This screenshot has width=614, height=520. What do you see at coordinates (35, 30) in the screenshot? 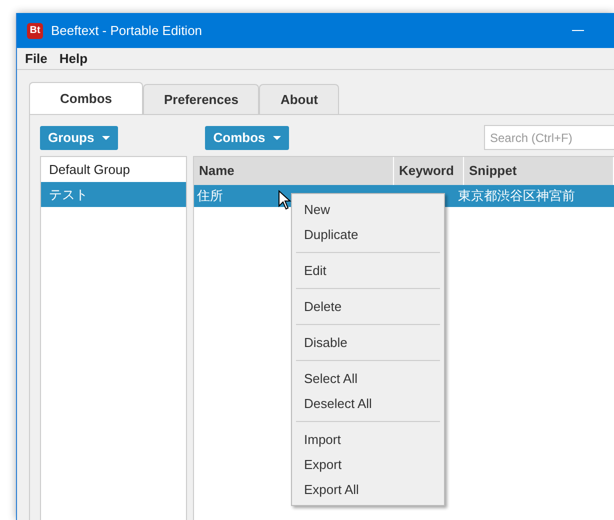
I see `app-logo: Bt` at bounding box center [35, 30].